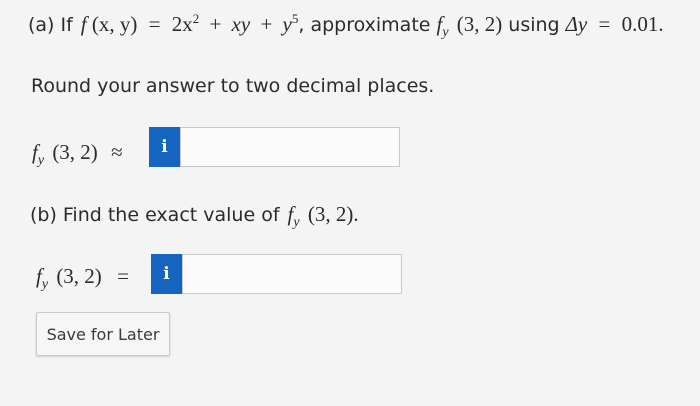  What do you see at coordinates (642, 24) in the screenshot?
I see `delta-value: 0.01.` at bounding box center [642, 24].